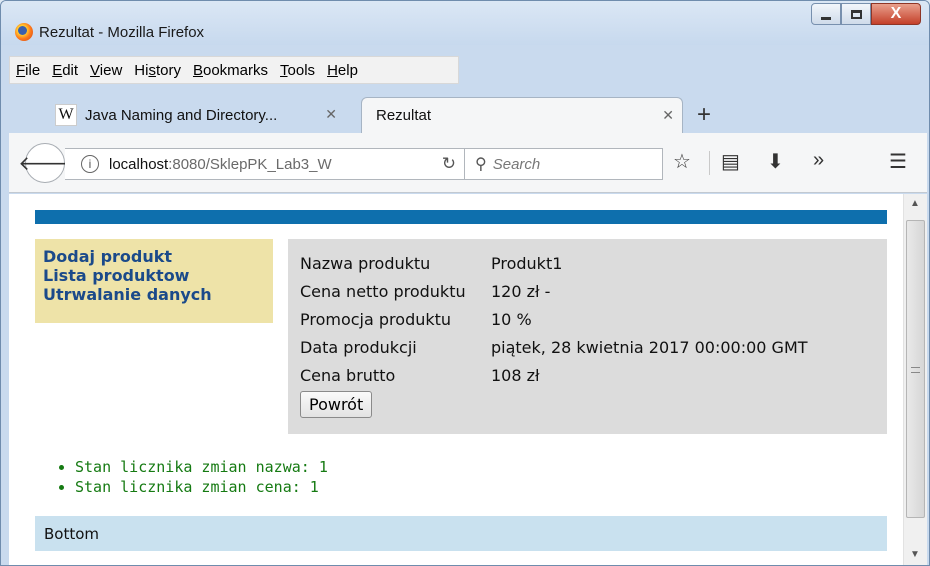  I want to click on maximize-icon, so click(856, 14).